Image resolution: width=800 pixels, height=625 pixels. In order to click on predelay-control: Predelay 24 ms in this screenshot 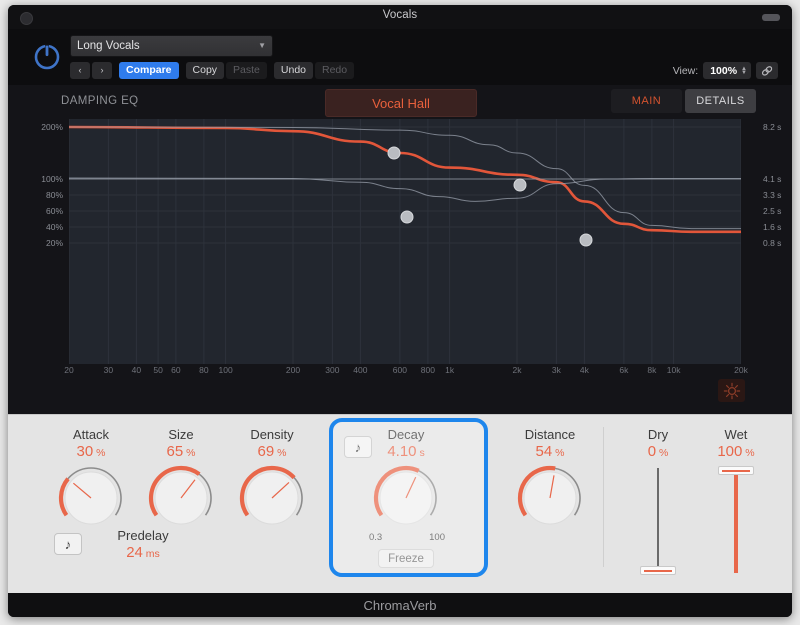, I will do `click(143, 544)`.